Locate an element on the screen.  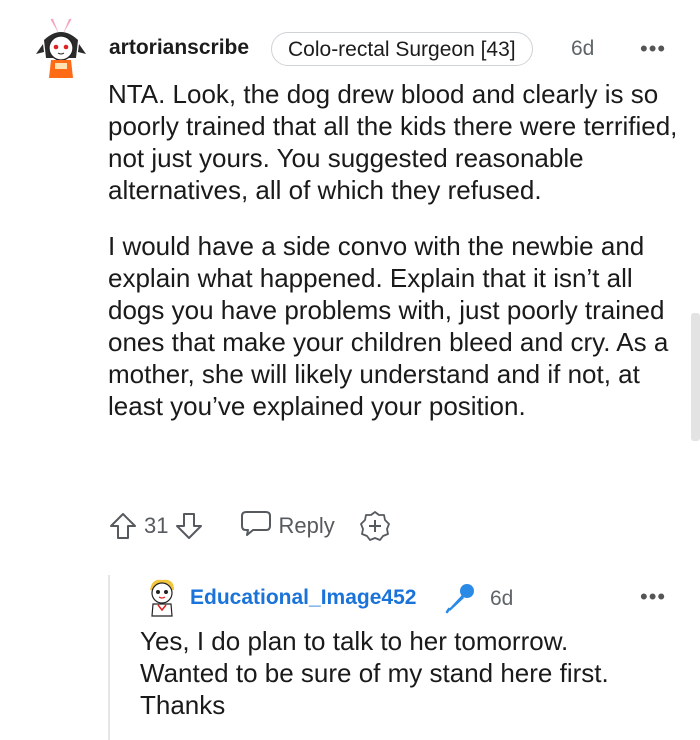
reply-timestamp: 6d is located at coordinates (502, 598).